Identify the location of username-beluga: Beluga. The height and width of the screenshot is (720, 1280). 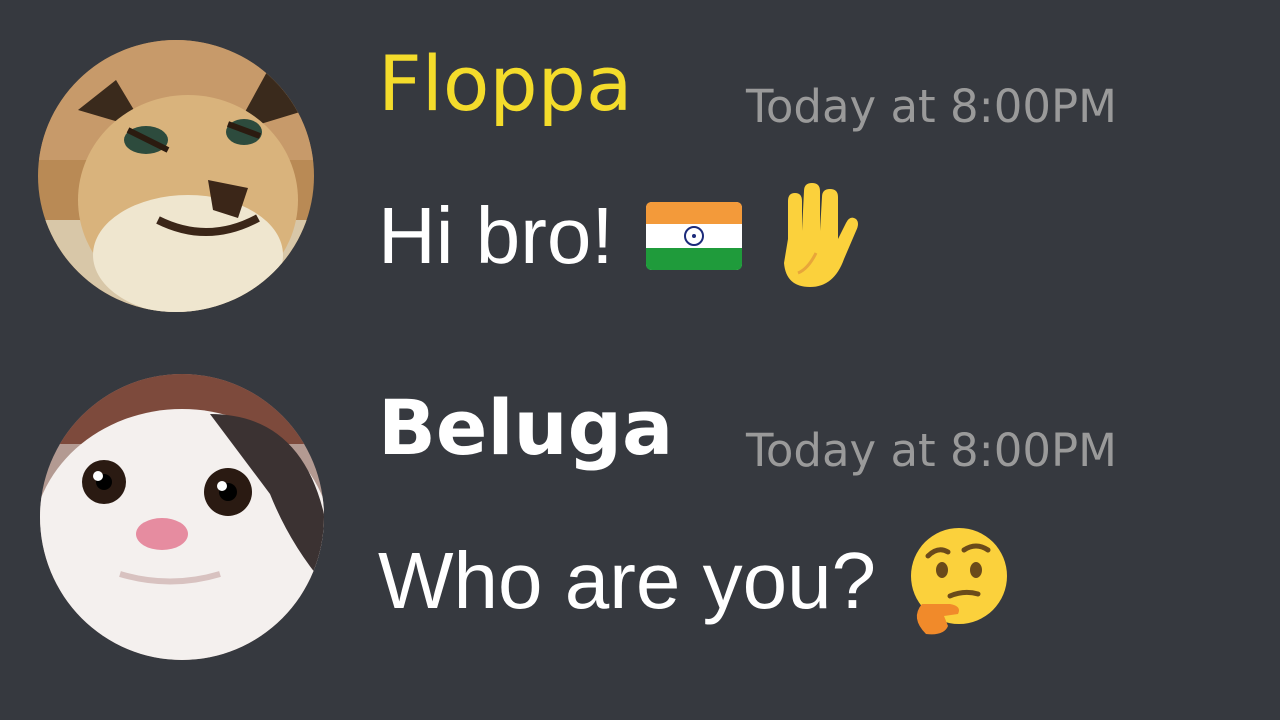
(525, 428).